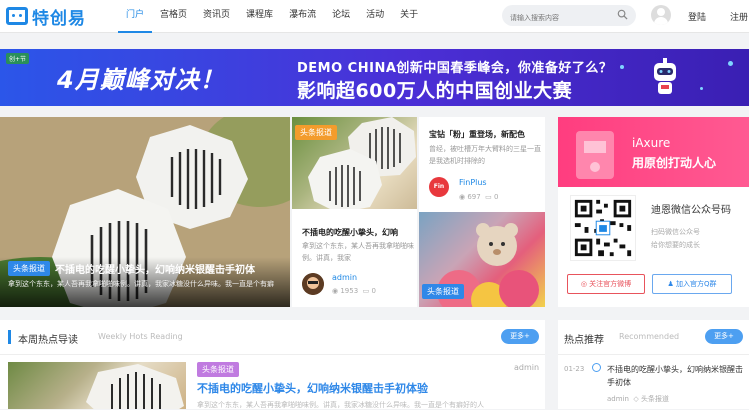  What do you see at coordinates (358, 252) in the screenshot?
I see `article-desc: 拿到这个东东，某人吾再我拿啪啪味例。讲真，我家` at bounding box center [358, 252].